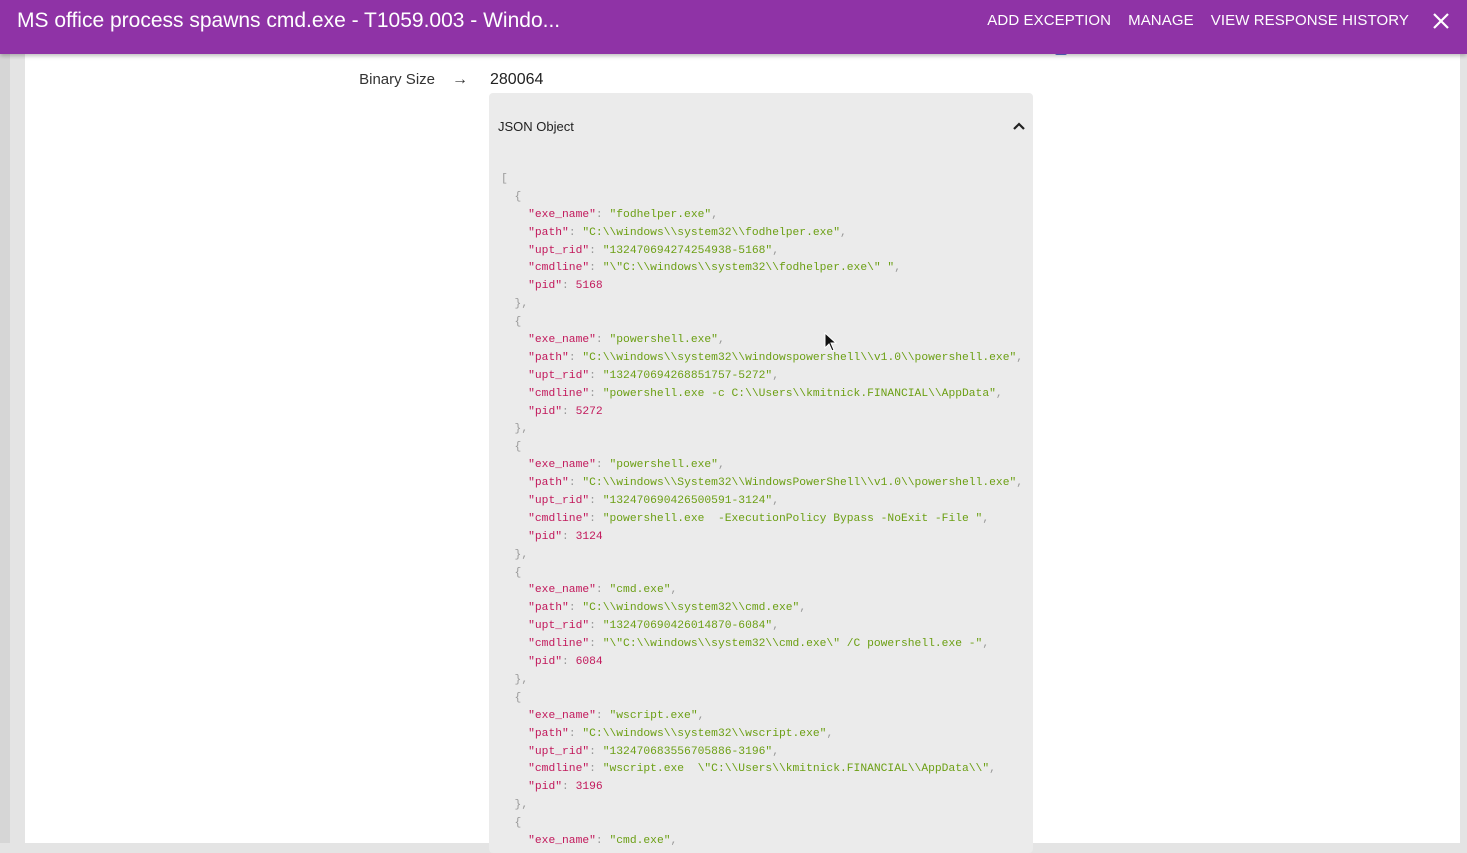 The image size is (1467, 853). What do you see at coordinates (653, 250) in the screenshot?
I see `json-entry-upt-rid: "upt_rid": "132470694274254938-5168",` at bounding box center [653, 250].